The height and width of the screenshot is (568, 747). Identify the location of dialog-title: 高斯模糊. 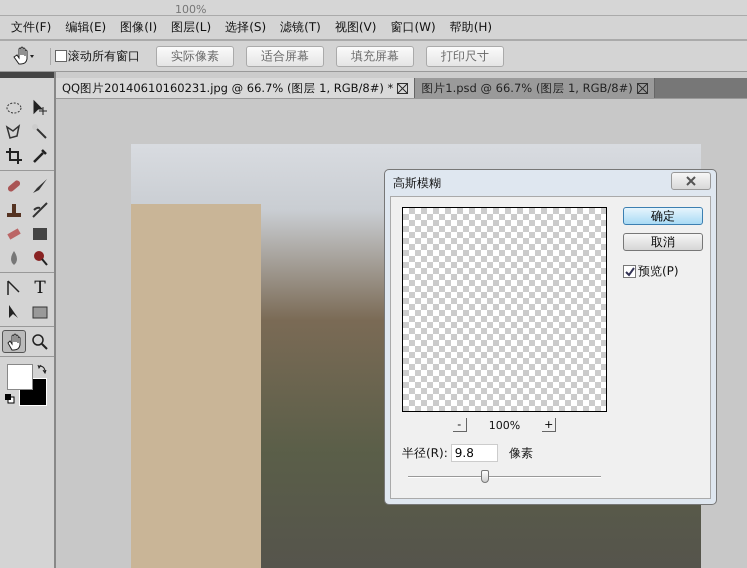
(417, 183).